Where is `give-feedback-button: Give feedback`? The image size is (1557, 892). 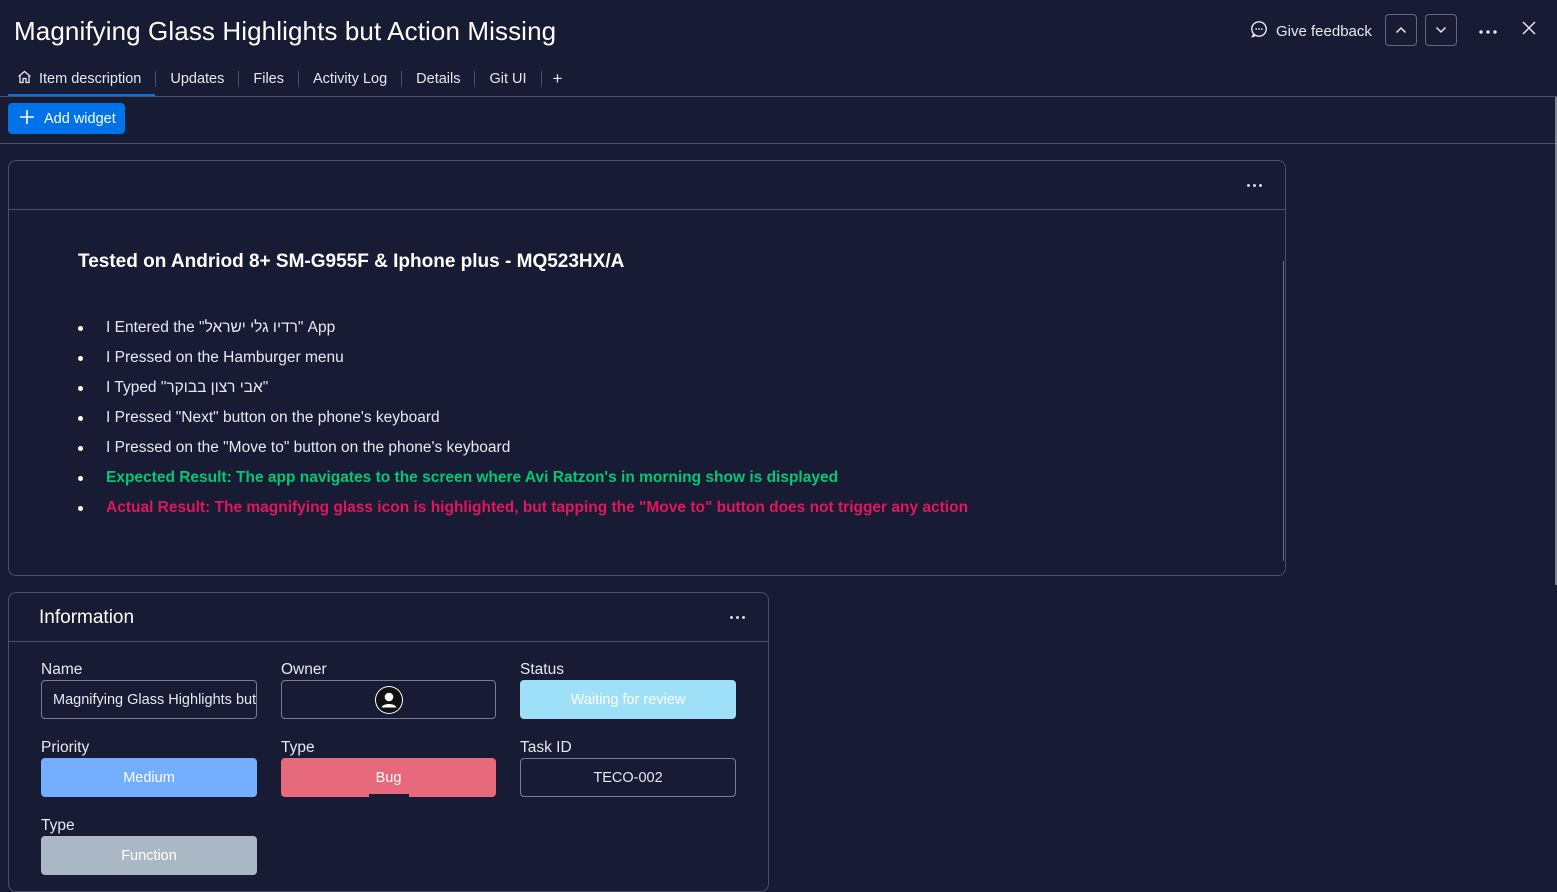 give-feedback-button: Give feedback is located at coordinates (1311, 31).